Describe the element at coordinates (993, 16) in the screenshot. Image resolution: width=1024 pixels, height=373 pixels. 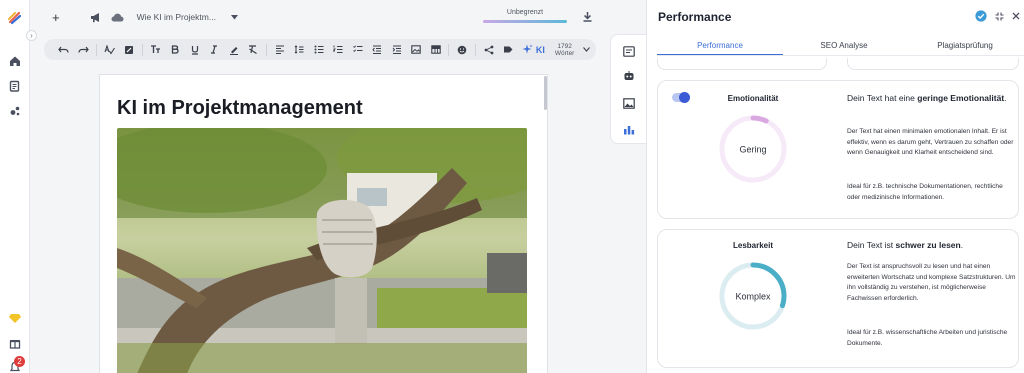
I see `panel-actions` at that location.